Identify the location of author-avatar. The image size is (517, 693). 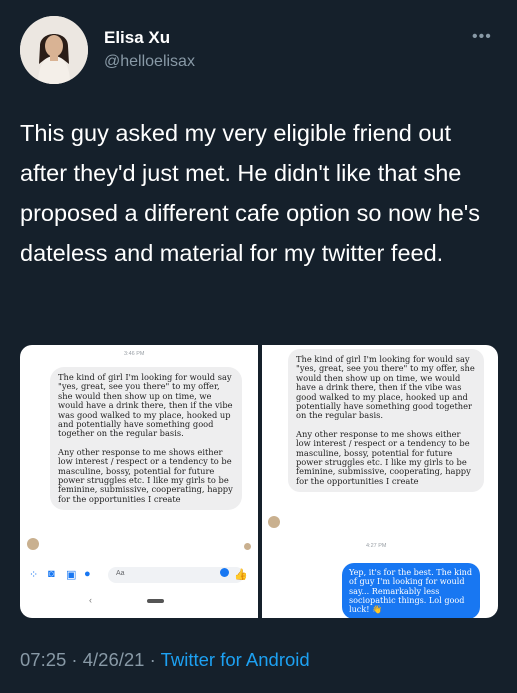
(54, 50).